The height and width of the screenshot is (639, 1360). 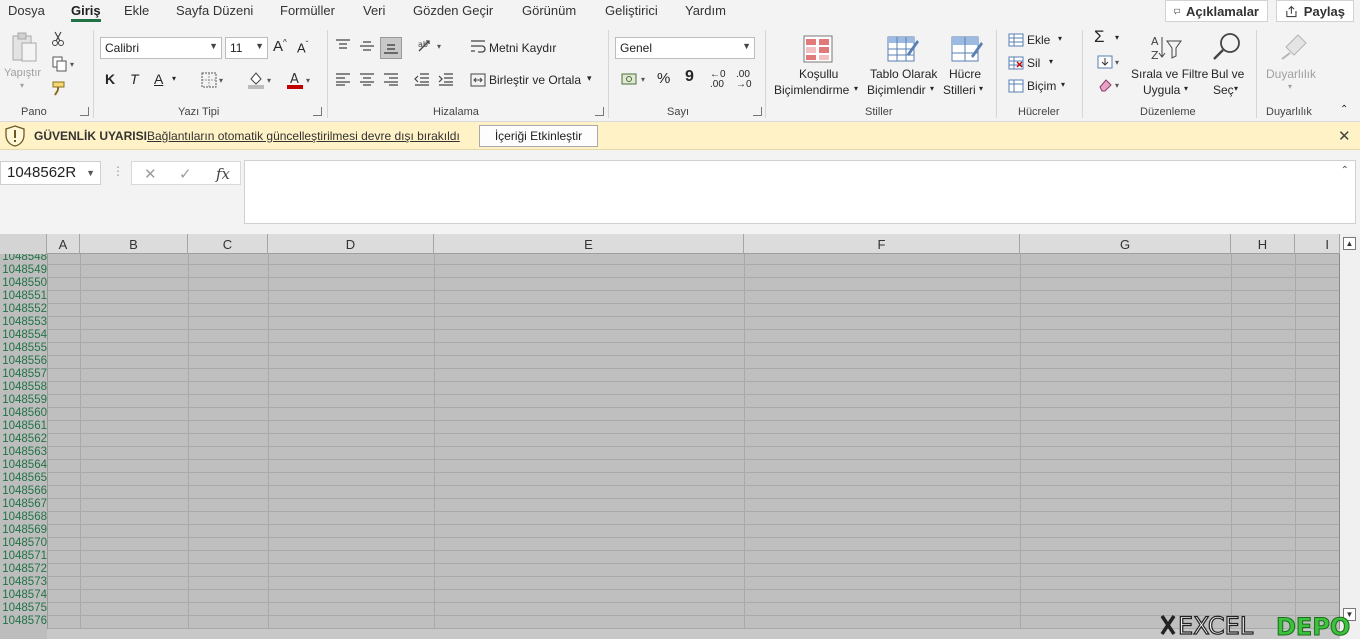 What do you see at coordinates (374, 10) in the screenshot?
I see `tab-veri: Veri` at bounding box center [374, 10].